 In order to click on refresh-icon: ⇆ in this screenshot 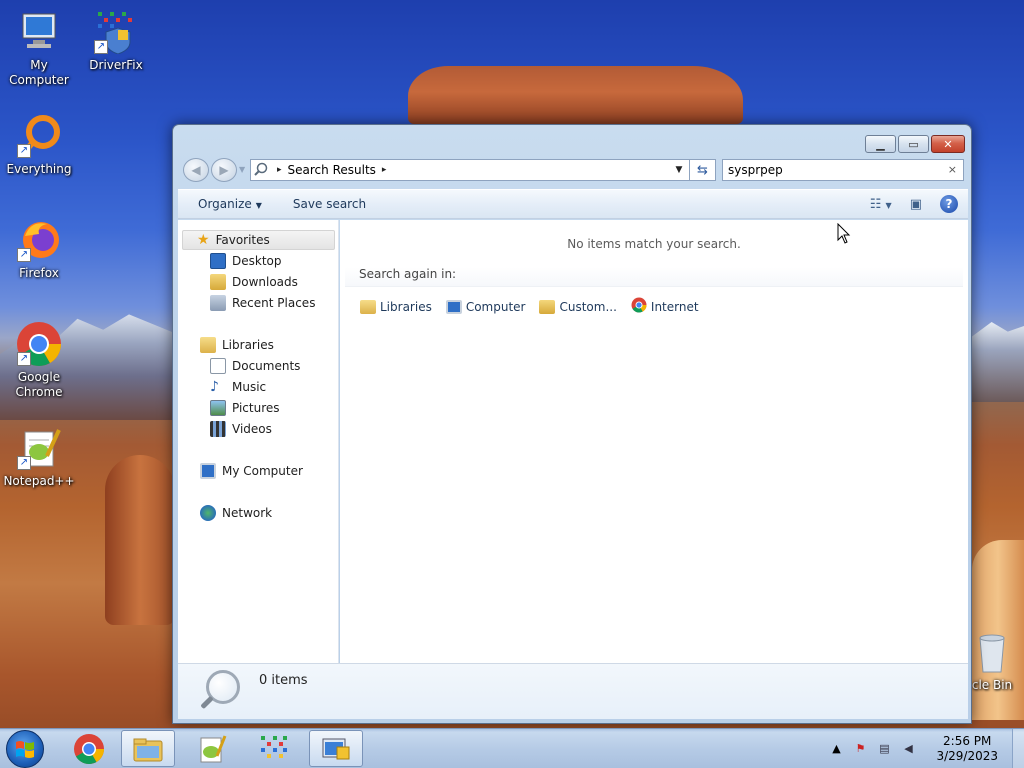, I will do `click(702, 170)`.